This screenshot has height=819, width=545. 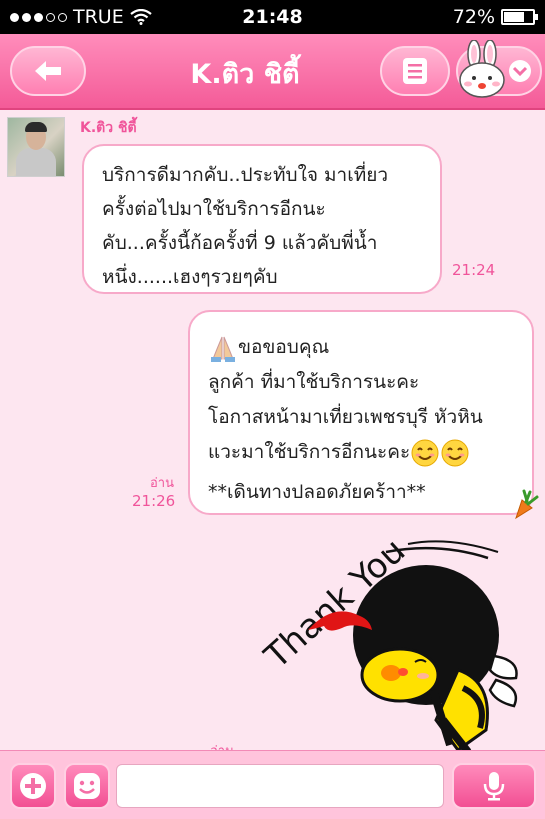 What do you see at coordinates (519, 17) in the screenshot?
I see `battery-icon` at bounding box center [519, 17].